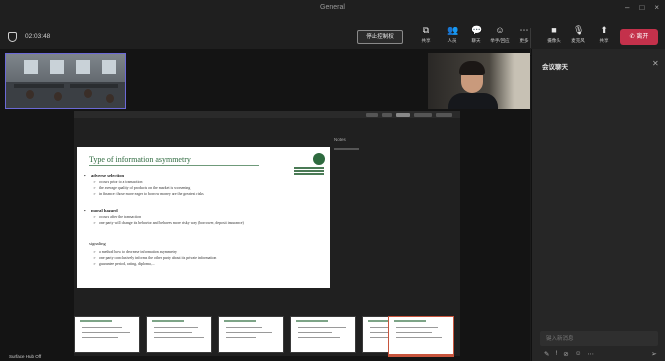  I want to click on maximize-button: □, so click(641, 7).